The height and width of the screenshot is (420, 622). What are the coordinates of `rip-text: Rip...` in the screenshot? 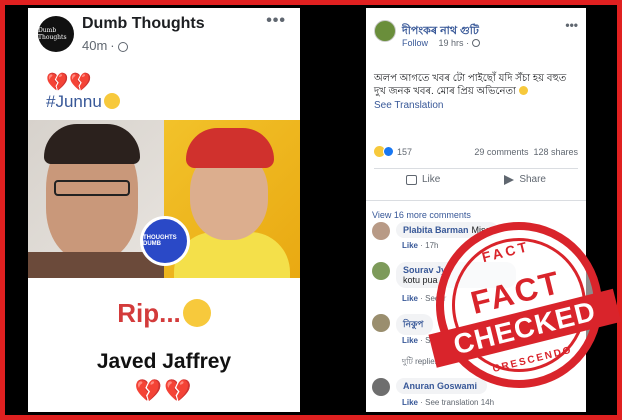 It's located at (164, 313).